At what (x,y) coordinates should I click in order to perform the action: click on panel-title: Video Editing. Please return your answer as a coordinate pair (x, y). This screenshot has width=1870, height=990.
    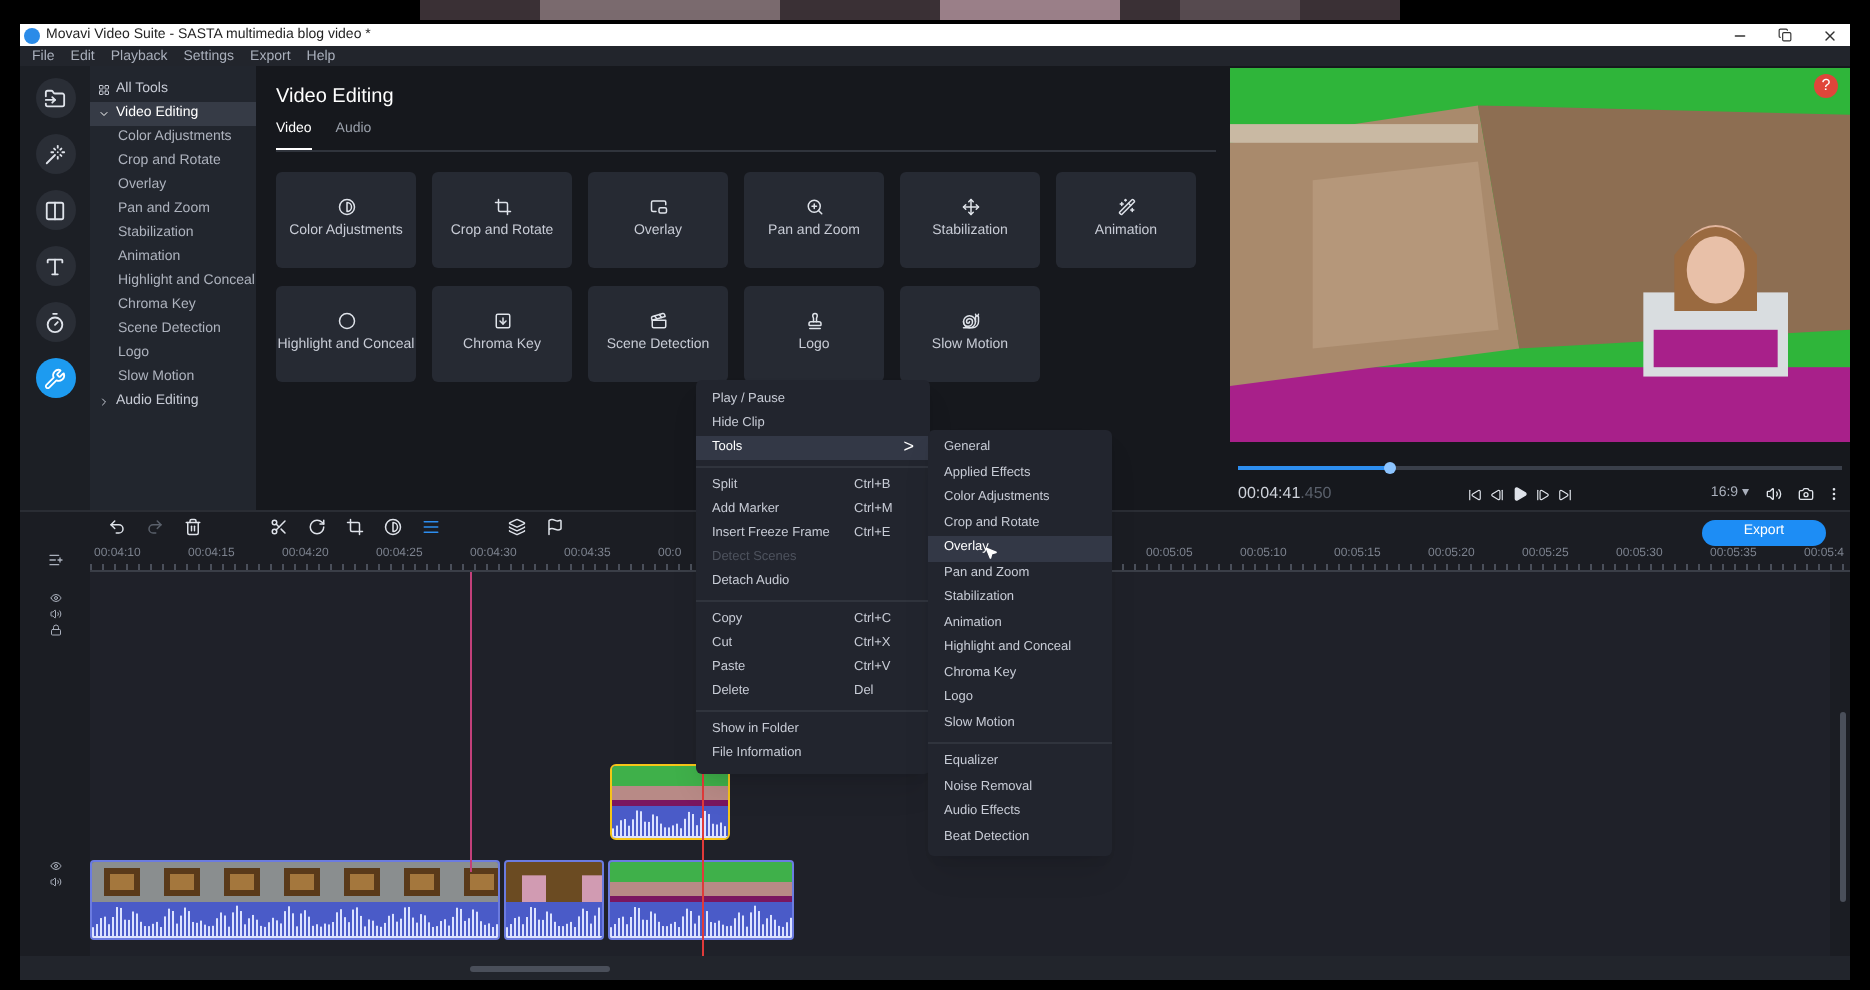
    Looking at the image, I should click on (336, 98).